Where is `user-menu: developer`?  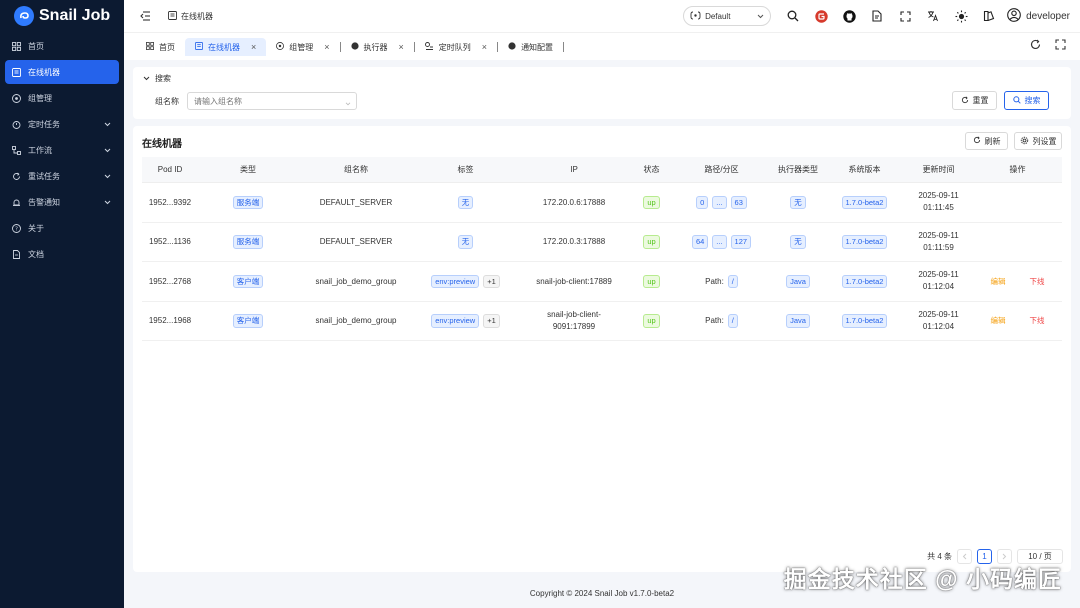 user-menu: developer is located at coordinates (1038, 16).